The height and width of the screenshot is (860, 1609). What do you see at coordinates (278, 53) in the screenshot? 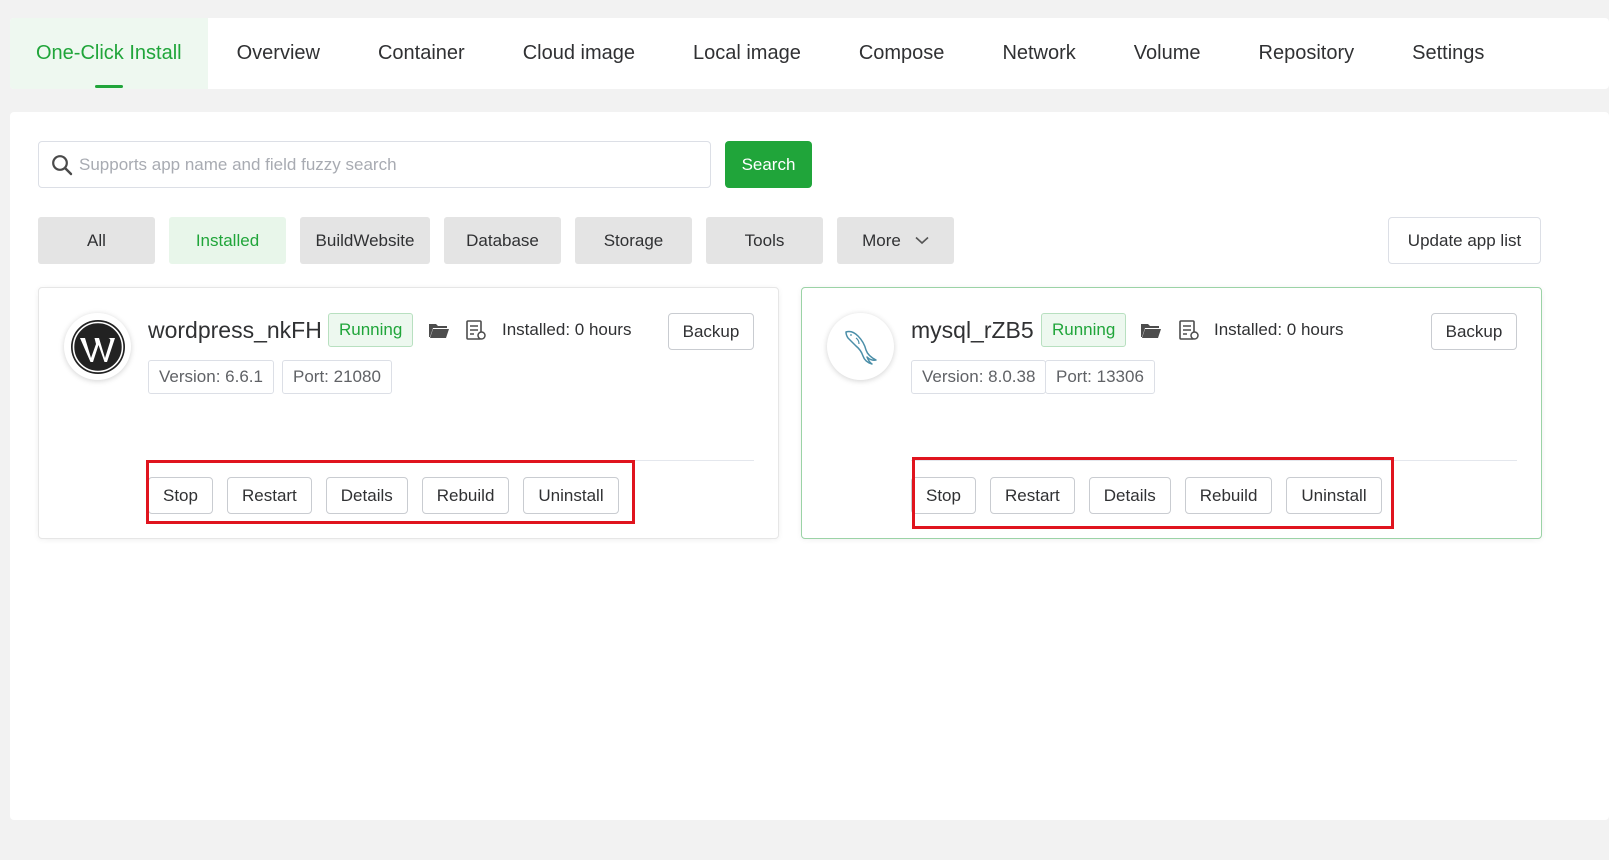
I see `tab-overview: Overview` at bounding box center [278, 53].